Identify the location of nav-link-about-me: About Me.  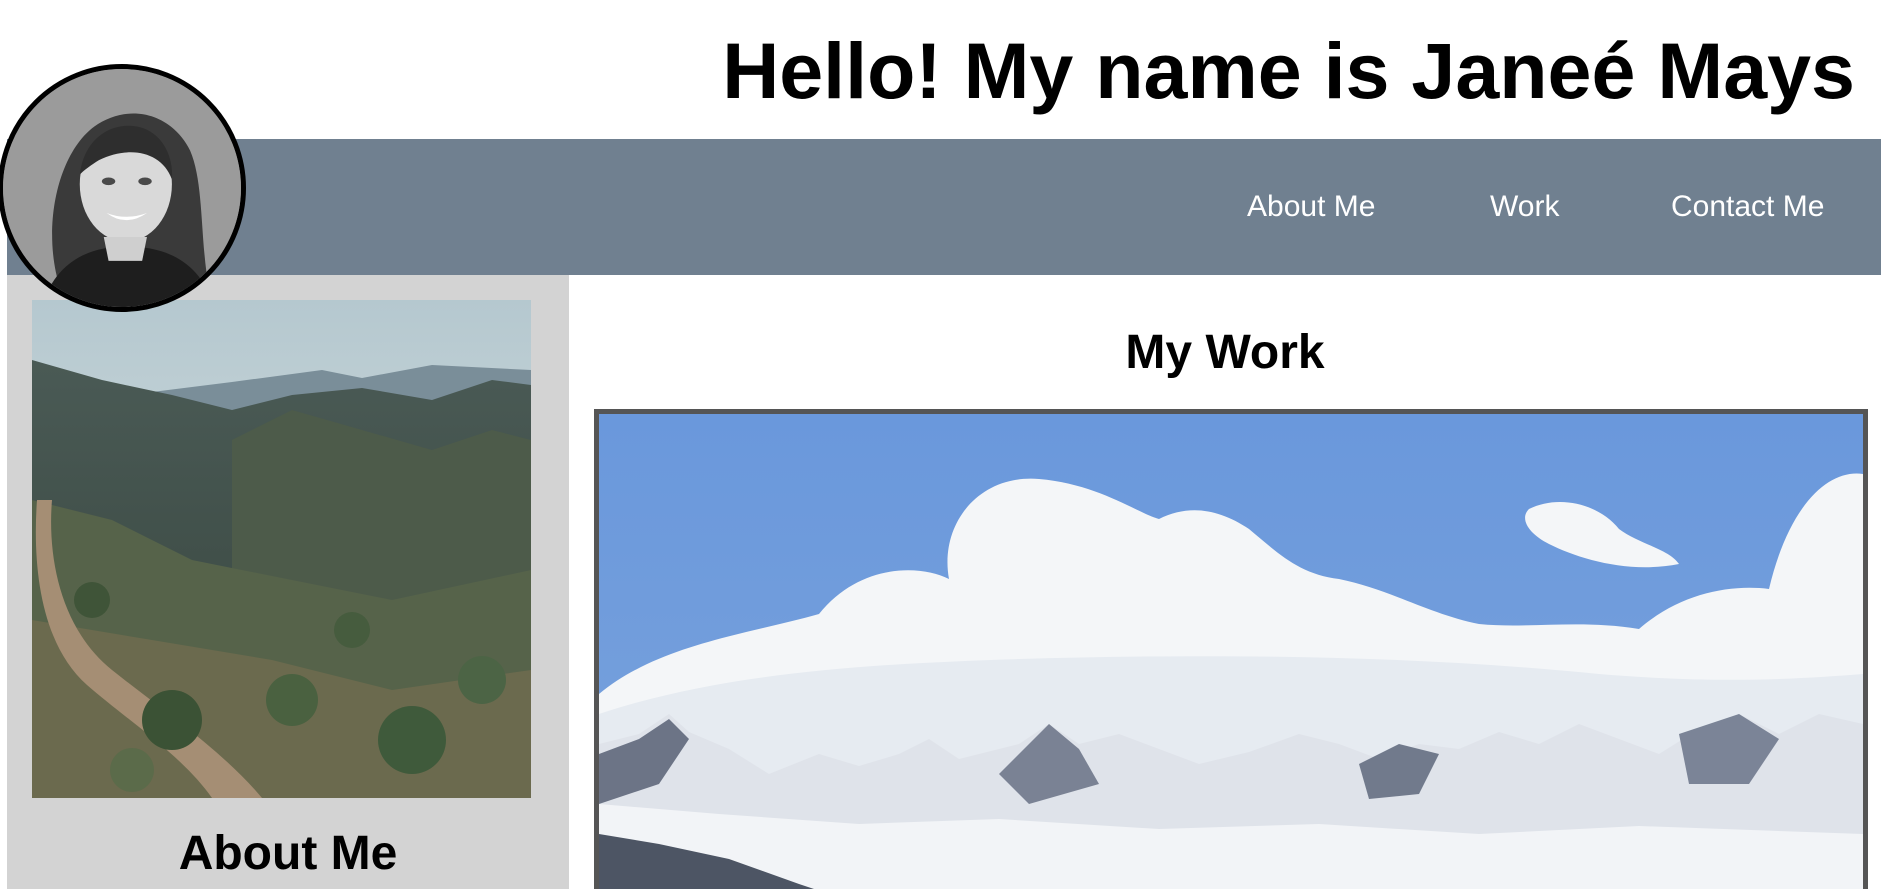
(1311, 207).